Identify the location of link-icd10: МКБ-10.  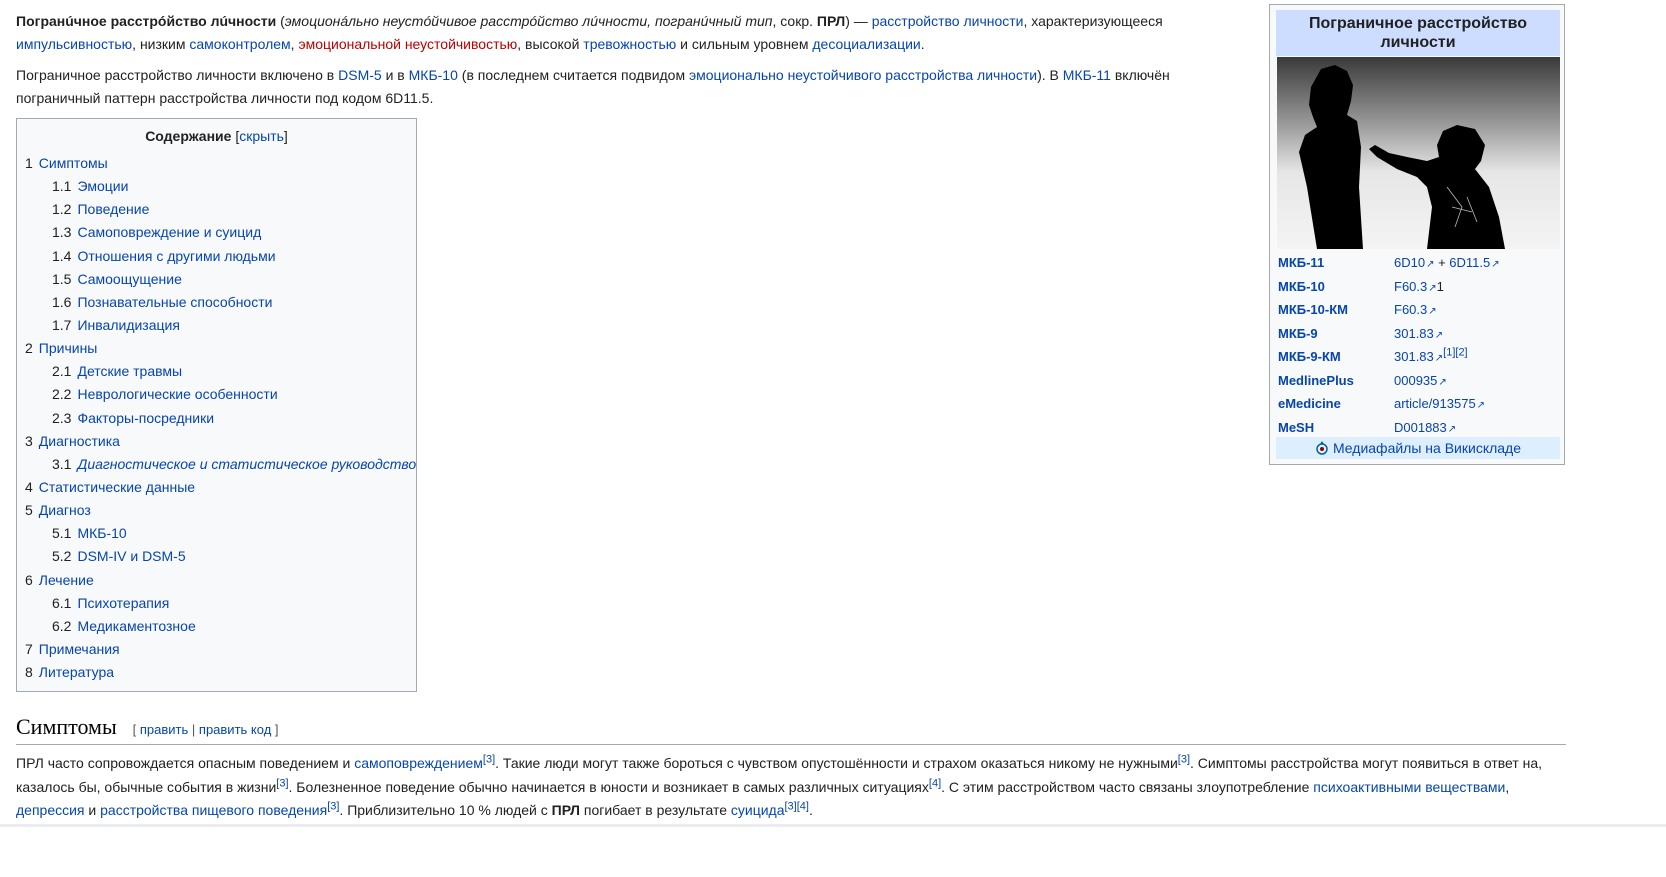
(433, 75).